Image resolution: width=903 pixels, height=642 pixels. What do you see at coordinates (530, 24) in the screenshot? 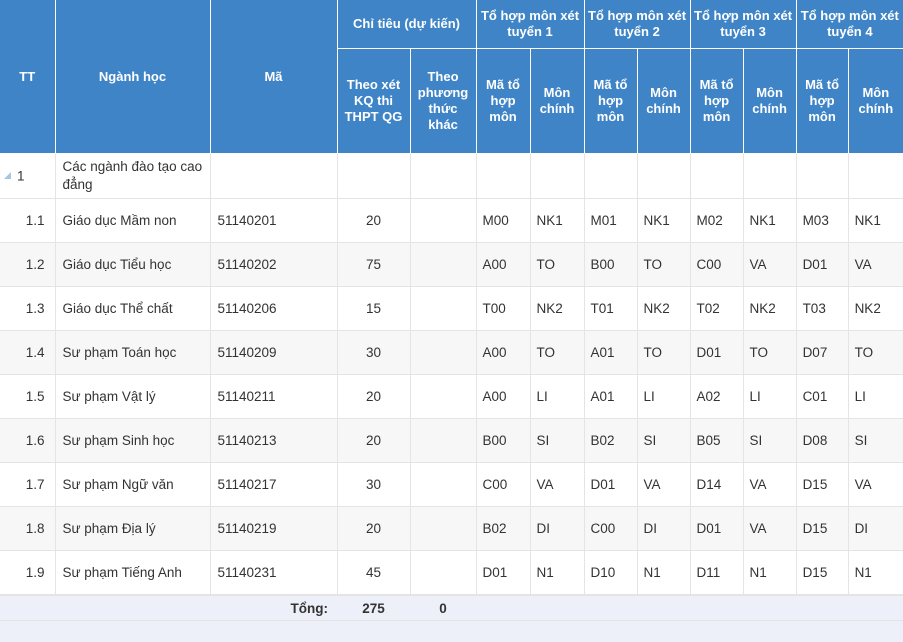
I see `col-header-to-hop-1: Tổ hợp môn xét tuyển 1` at bounding box center [530, 24].